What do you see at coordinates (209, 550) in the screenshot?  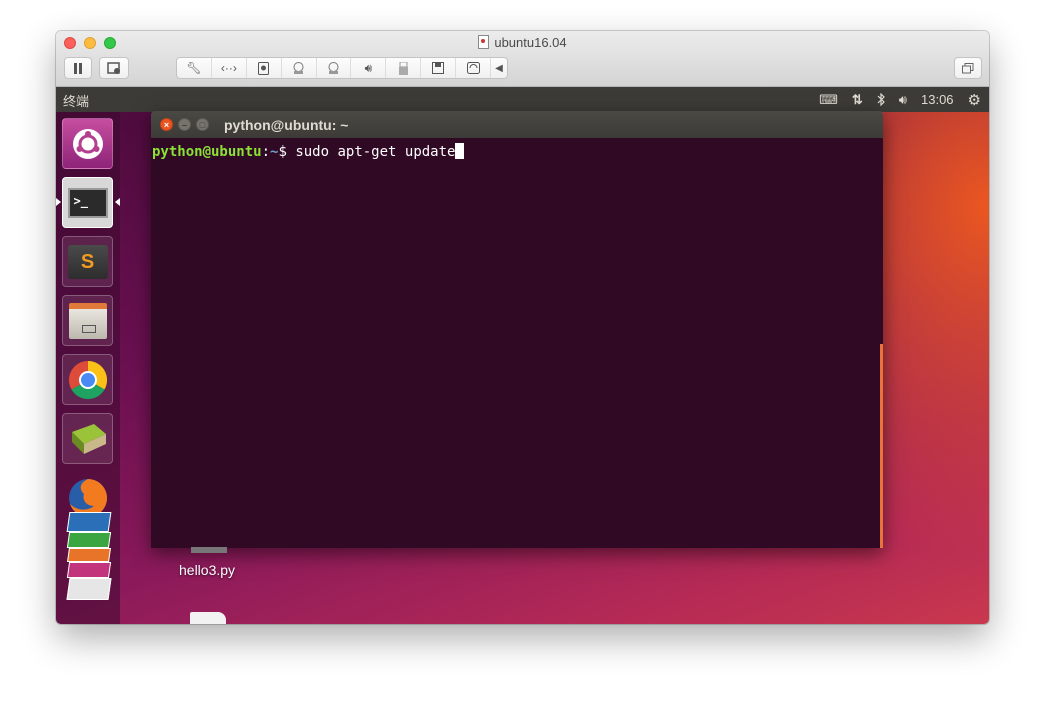 I see `file-icon` at bounding box center [209, 550].